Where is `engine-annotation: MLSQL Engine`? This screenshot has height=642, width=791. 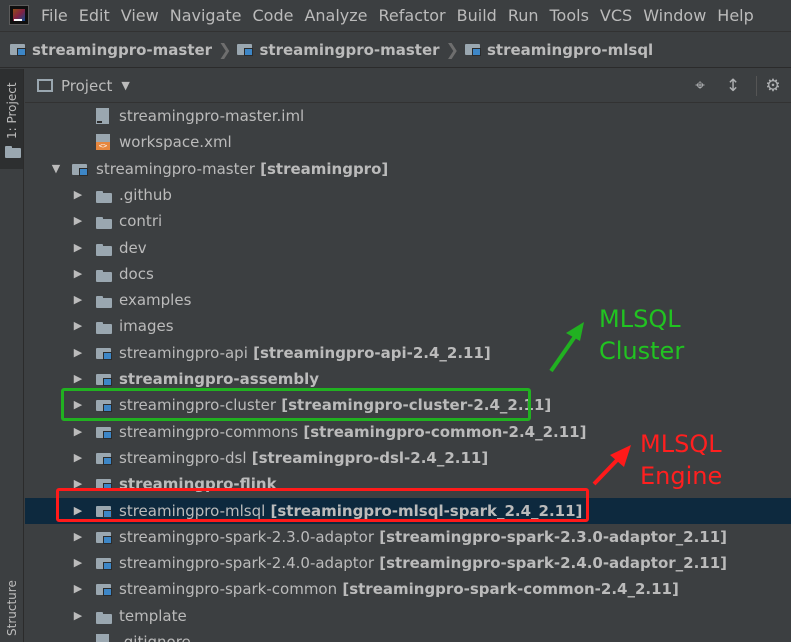
engine-annotation: MLSQL Engine is located at coordinates (681, 460).